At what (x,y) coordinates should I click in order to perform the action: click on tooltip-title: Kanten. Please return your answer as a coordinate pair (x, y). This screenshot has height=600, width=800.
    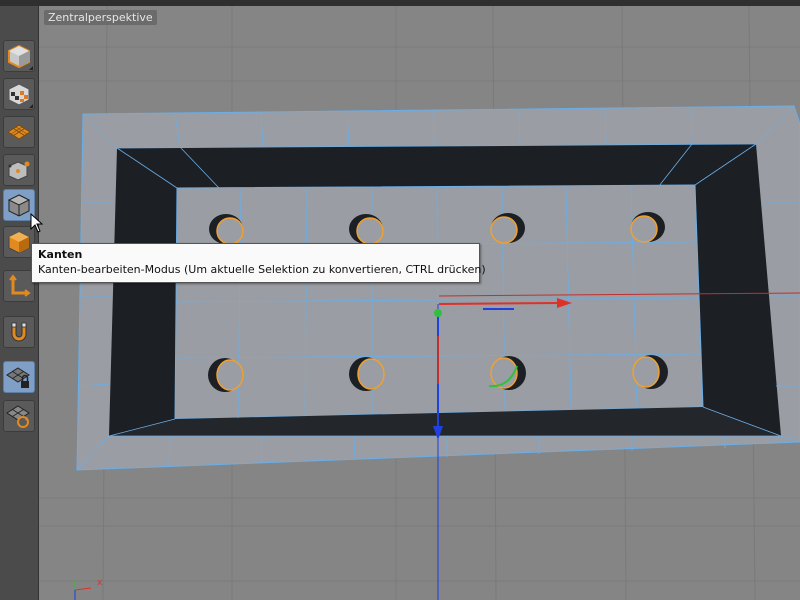
    Looking at the image, I should click on (60, 254).